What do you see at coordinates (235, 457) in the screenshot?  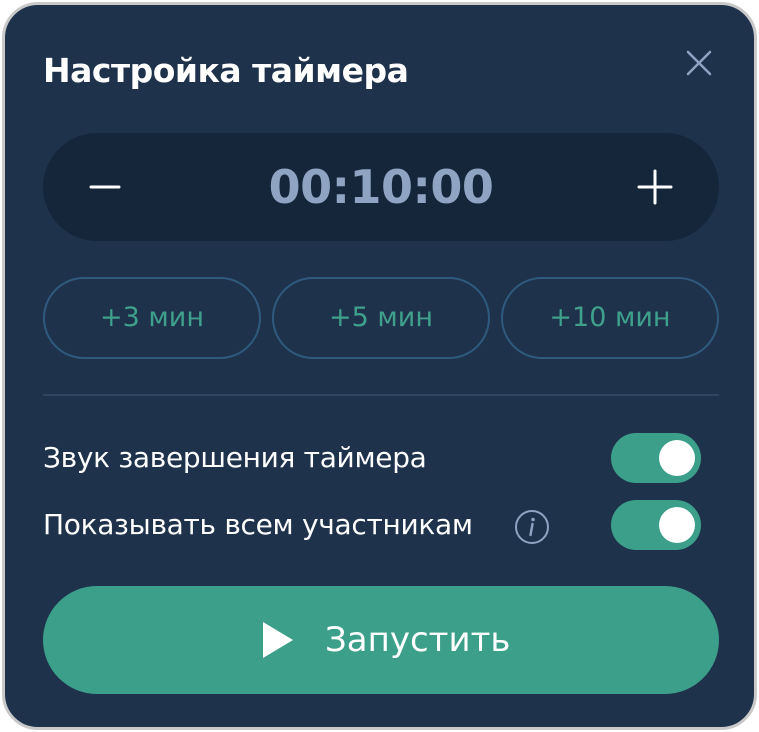 I see `sound-setting-label: Звук завершения таймера` at bounding box center [235, 457].